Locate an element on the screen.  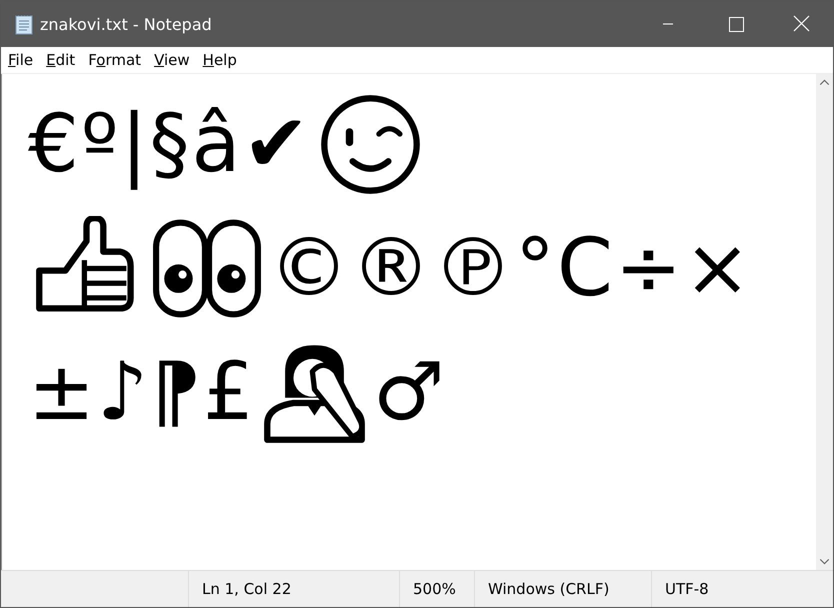
menu-item: File is located at coordinates (21, 60).